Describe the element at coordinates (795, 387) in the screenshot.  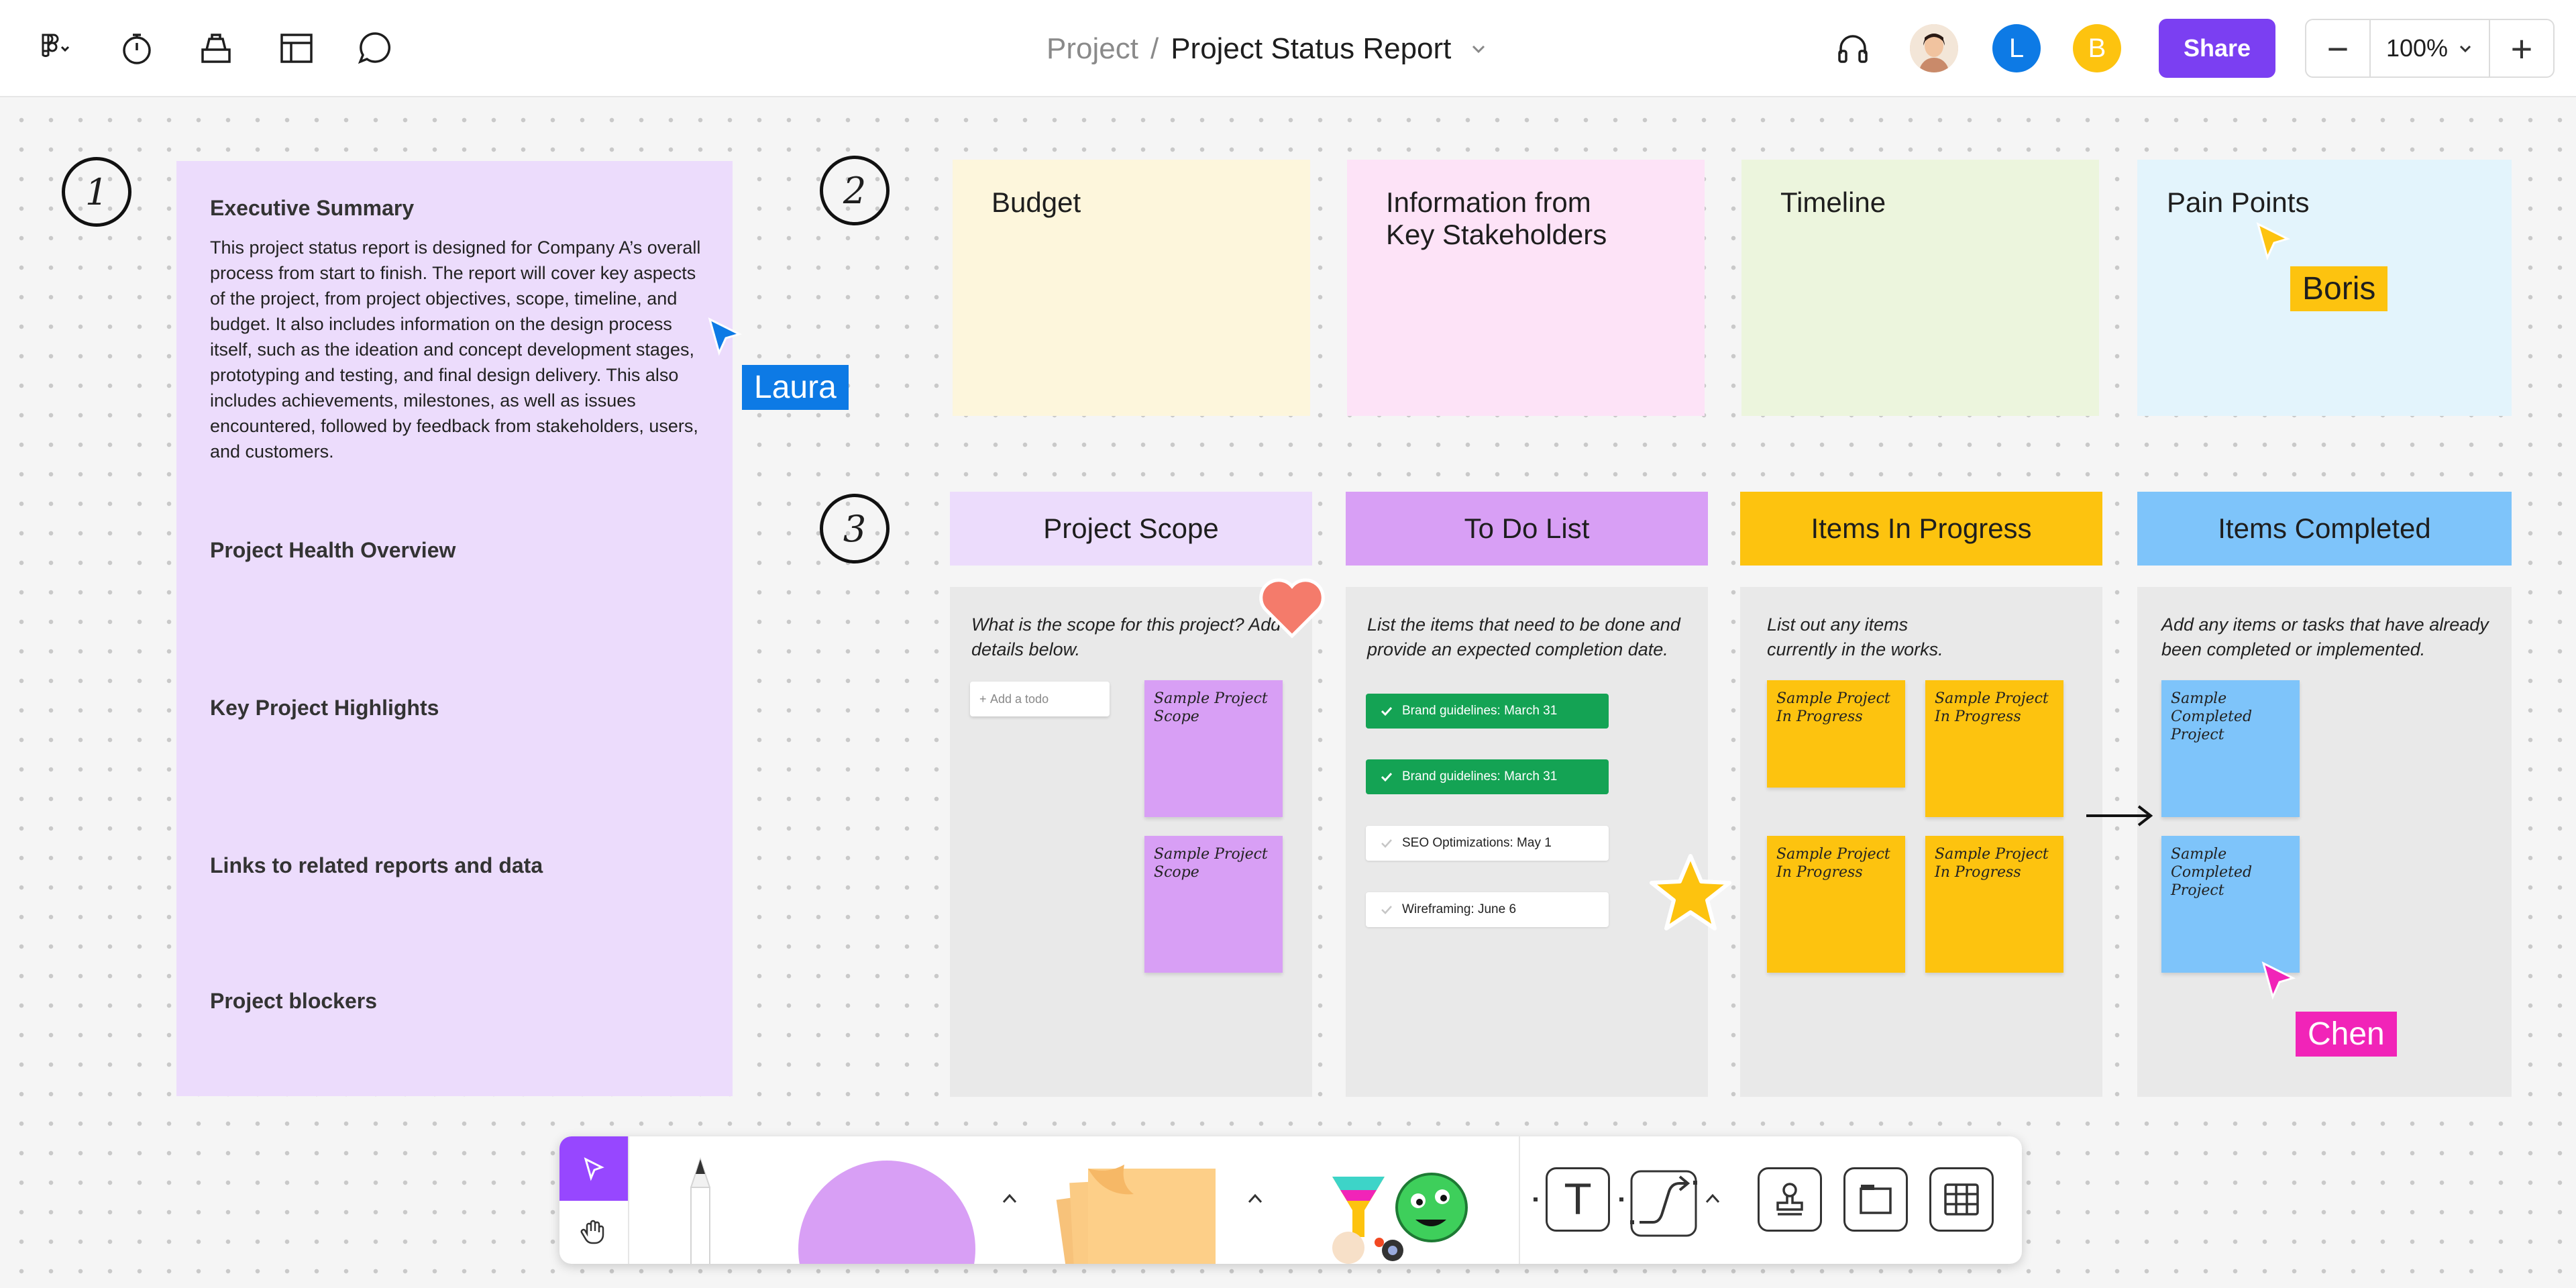
I see `cursor-label-laura: Laura` at that location.